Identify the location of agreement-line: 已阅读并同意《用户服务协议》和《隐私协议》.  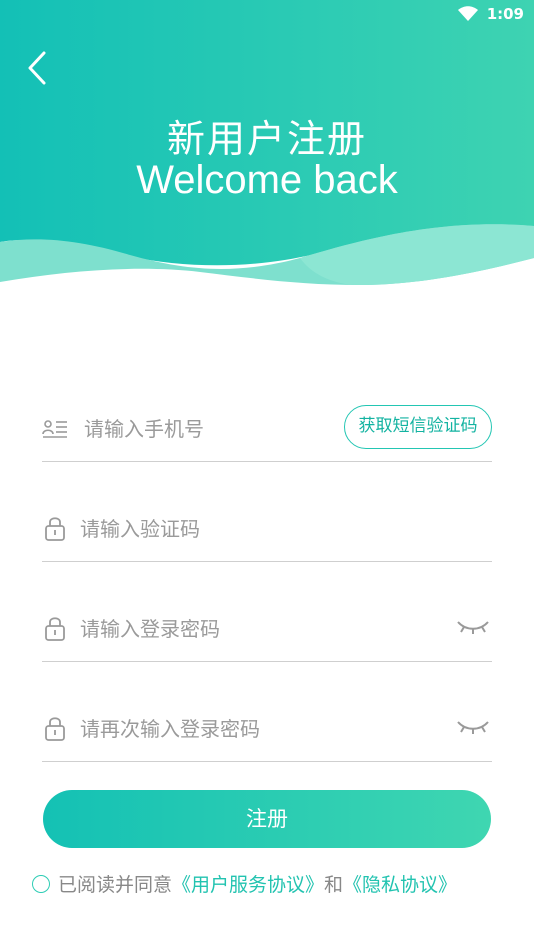
(272, 884).